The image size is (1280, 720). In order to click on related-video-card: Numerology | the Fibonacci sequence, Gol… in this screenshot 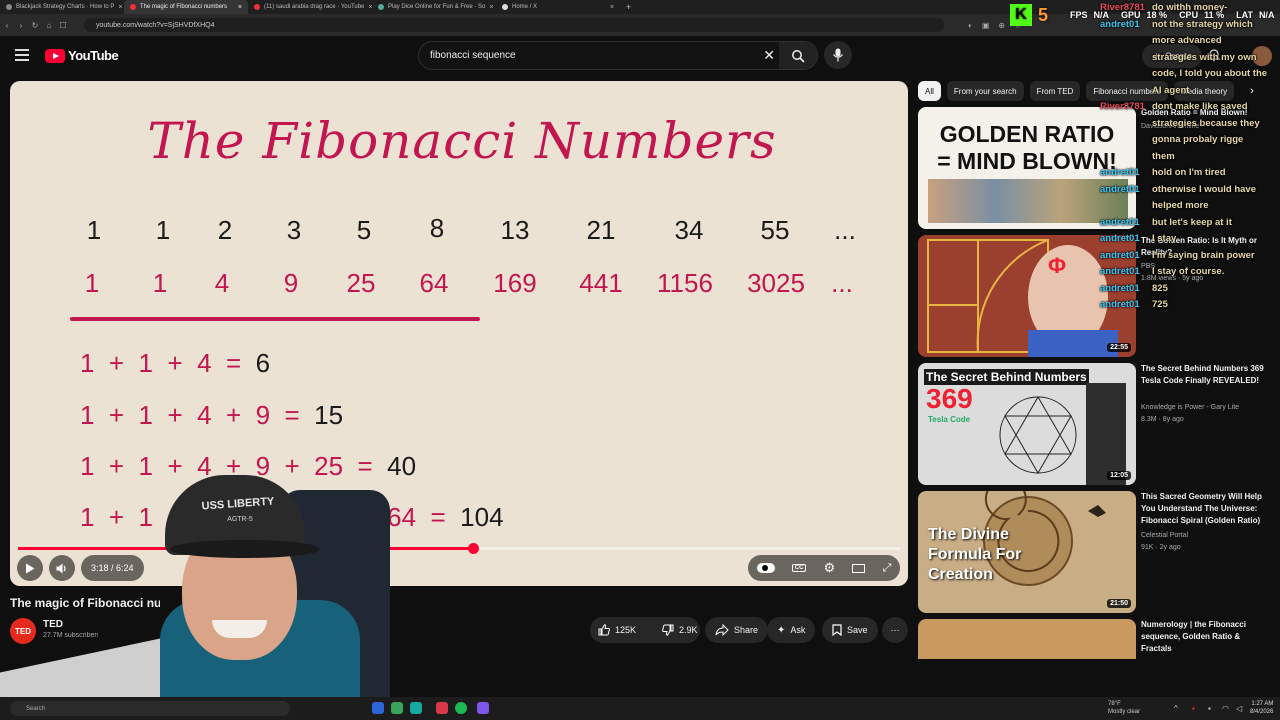, I will do `click(1093, 639)`.